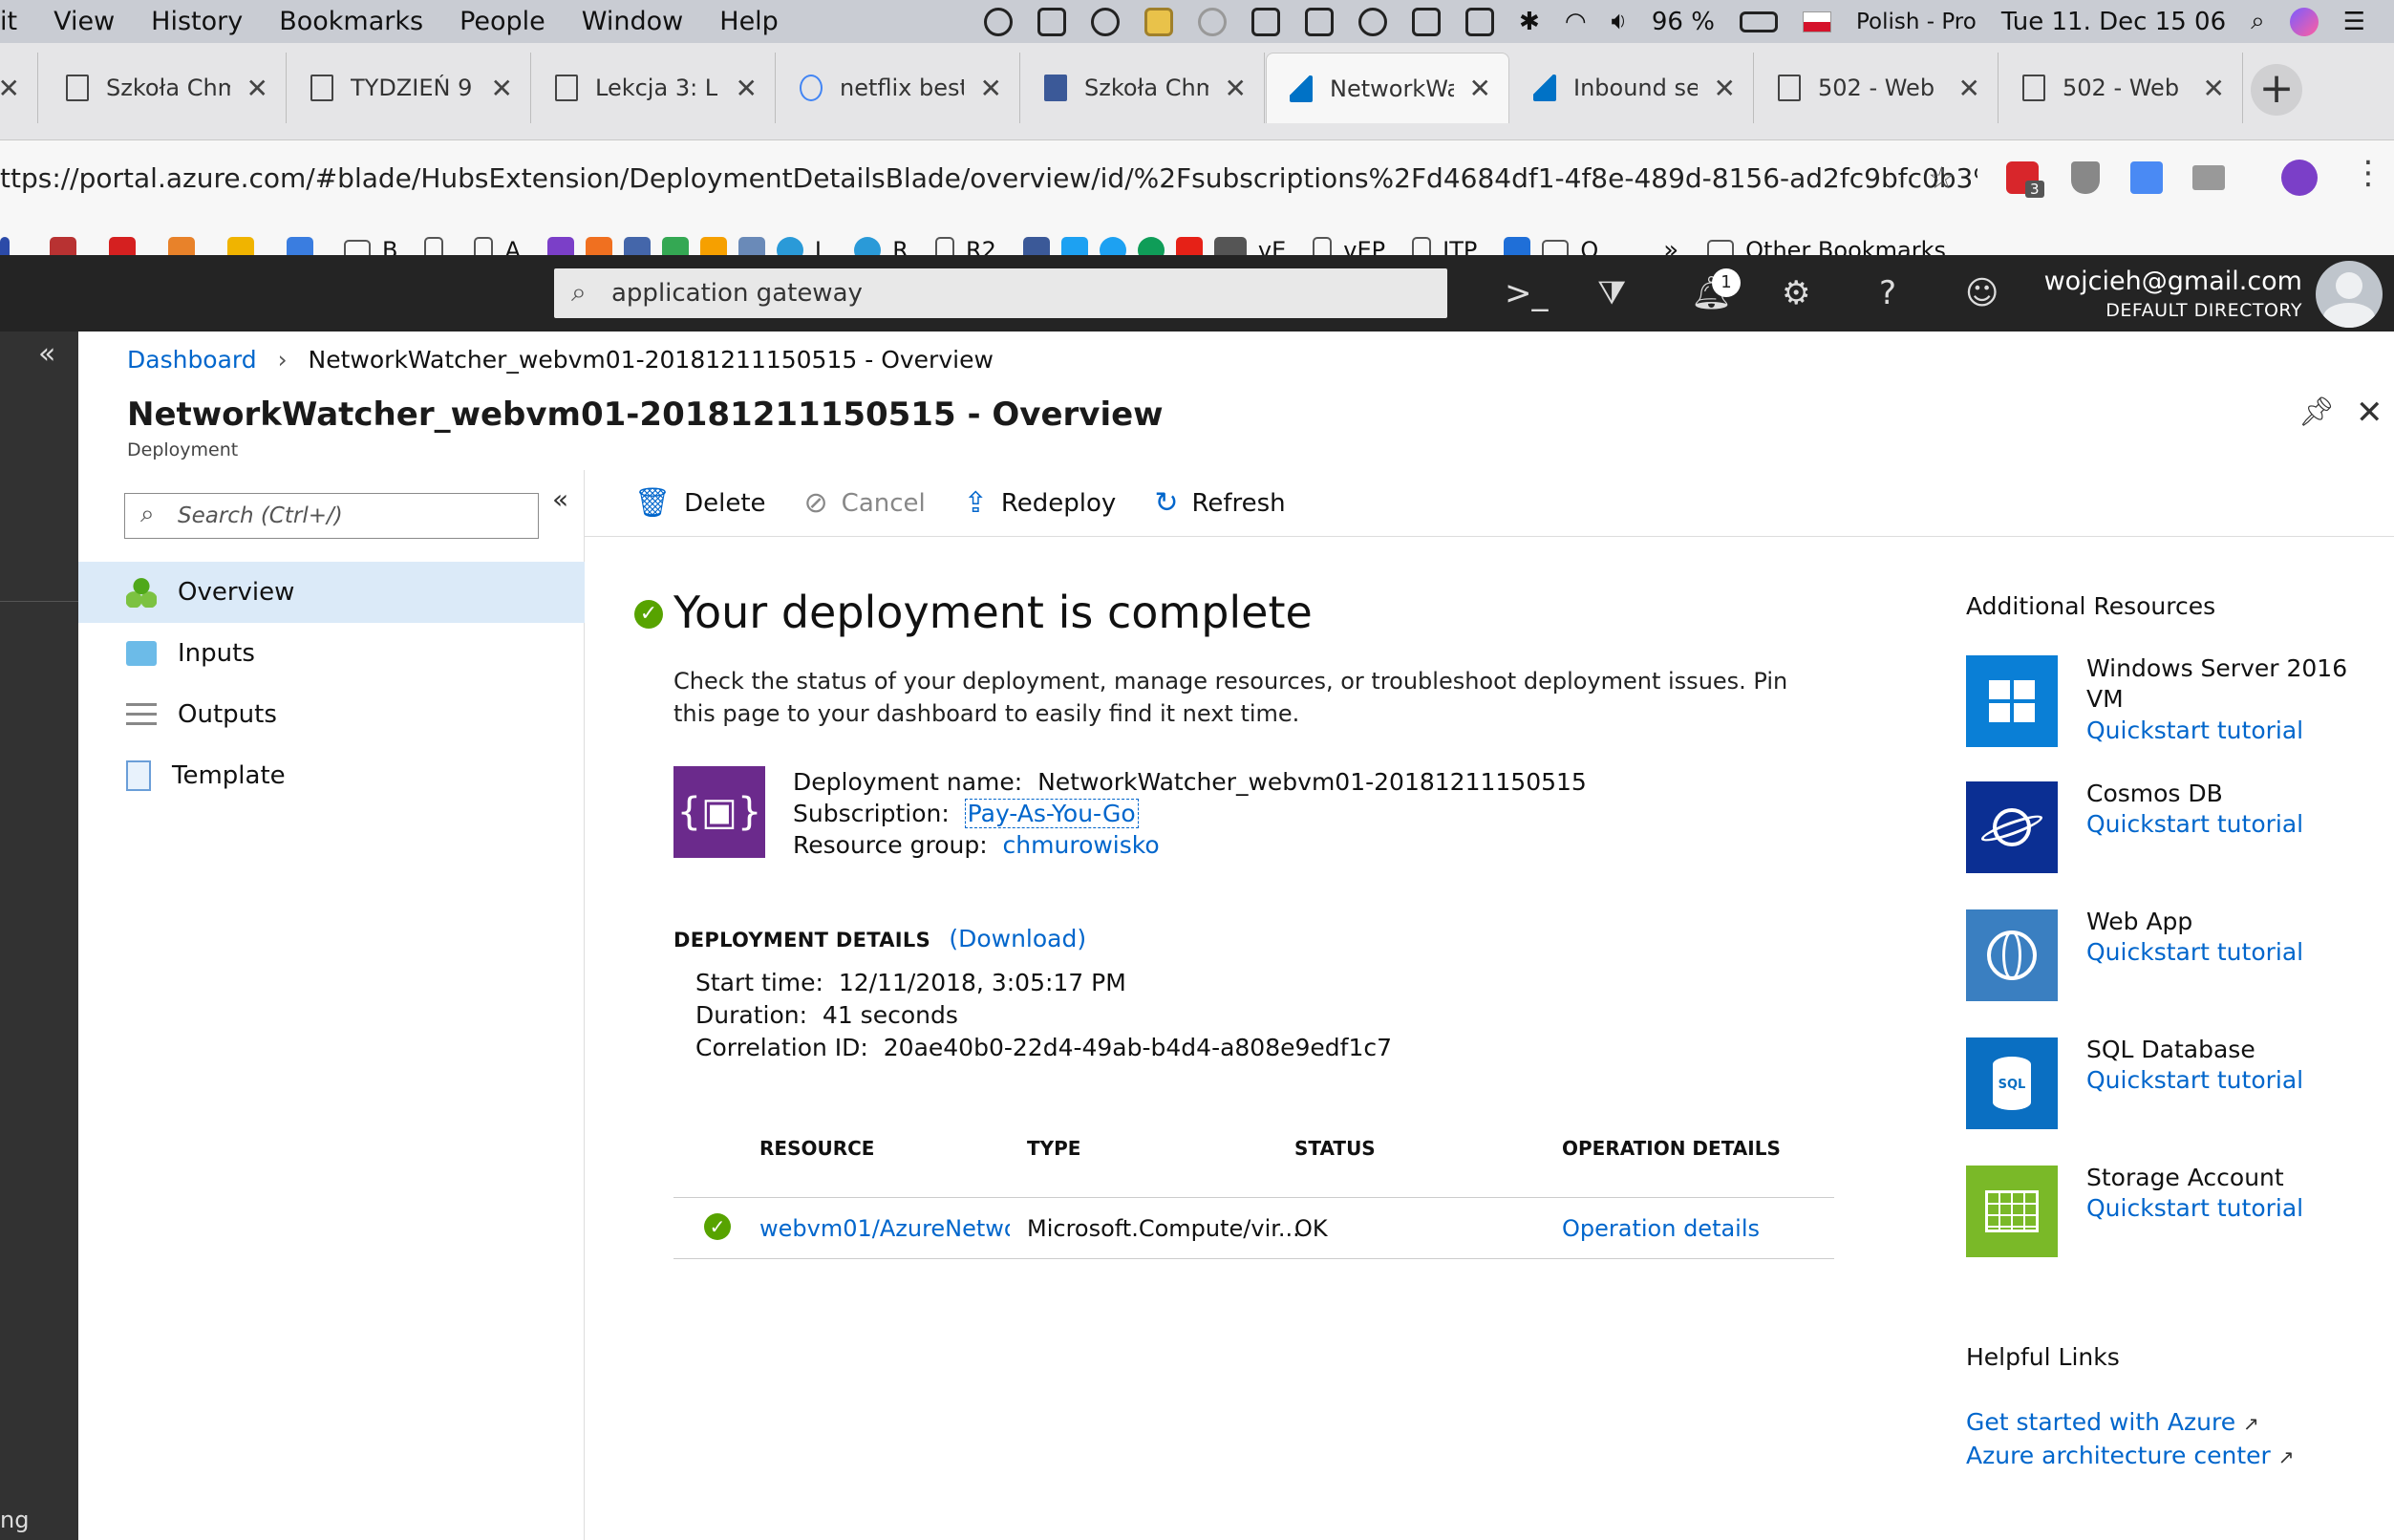 Image resolution: width=2394 pixels, height=1540 pixels. Describe the element at coordinates (1106, 21) in the screenshot. I see `sync-icon` at that location.